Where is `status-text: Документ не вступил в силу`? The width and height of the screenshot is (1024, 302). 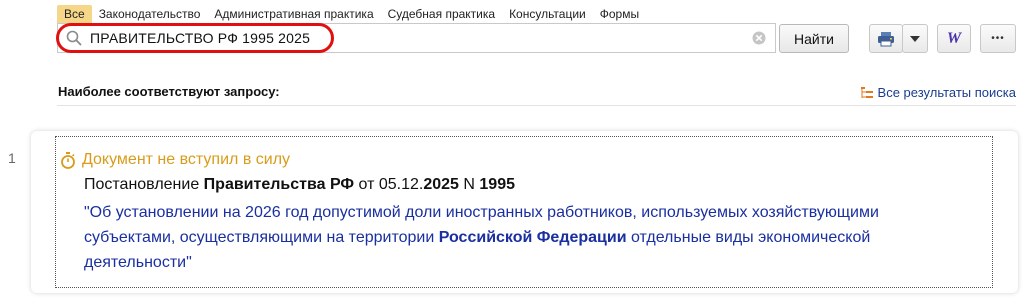 status-text: Документ не вступил в силу is located at coordinates (186, 159).